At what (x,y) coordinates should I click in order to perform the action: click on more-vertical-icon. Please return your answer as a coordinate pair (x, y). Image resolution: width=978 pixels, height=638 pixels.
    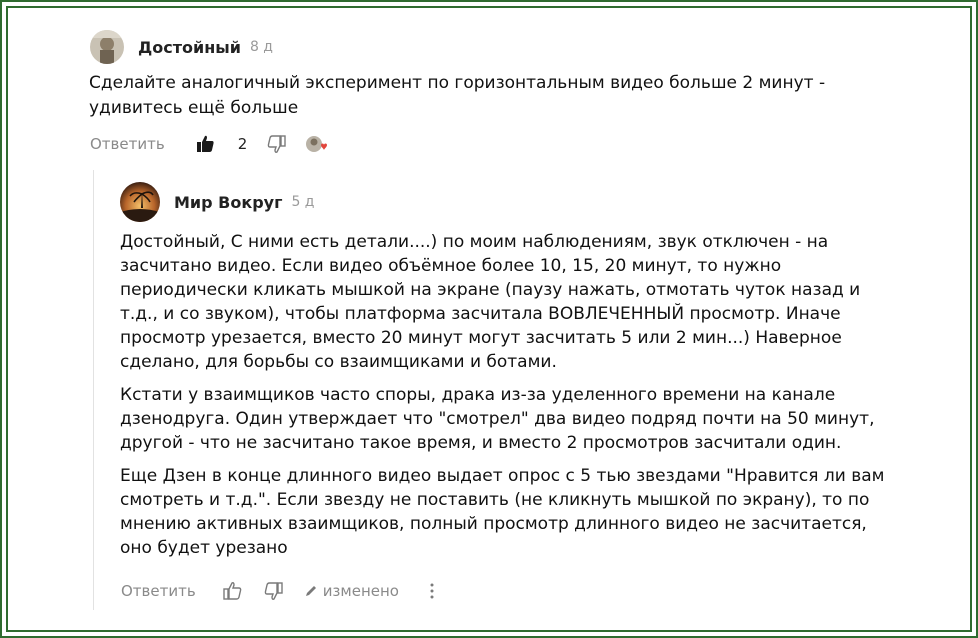
    Looking at the image, I should click on (432, 591).